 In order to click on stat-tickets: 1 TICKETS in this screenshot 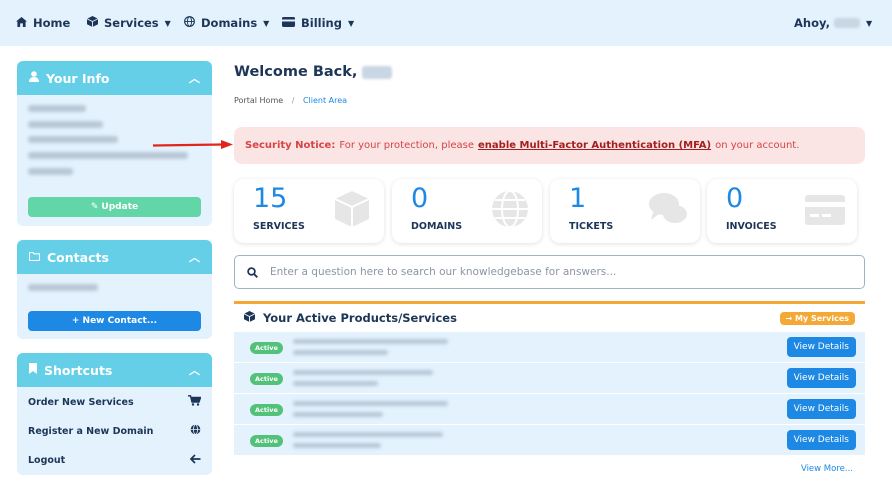, I will do `click(625, 211)`.